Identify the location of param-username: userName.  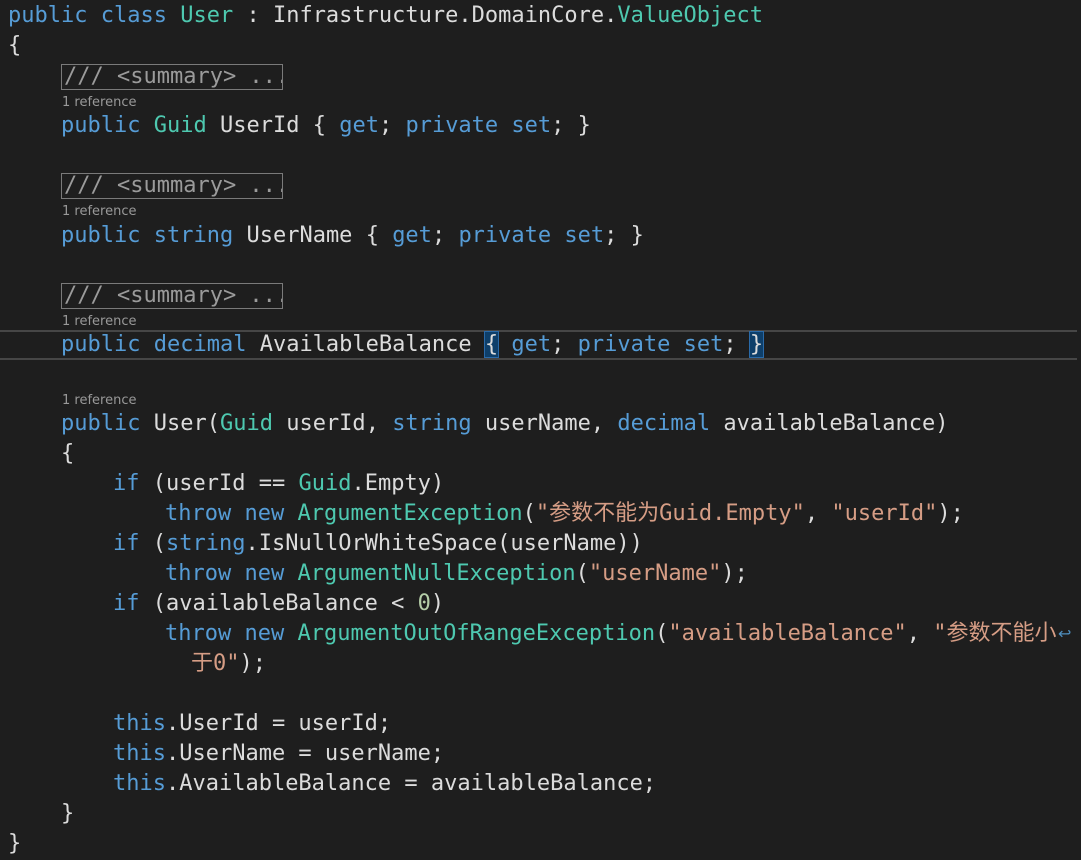
(538, 423).